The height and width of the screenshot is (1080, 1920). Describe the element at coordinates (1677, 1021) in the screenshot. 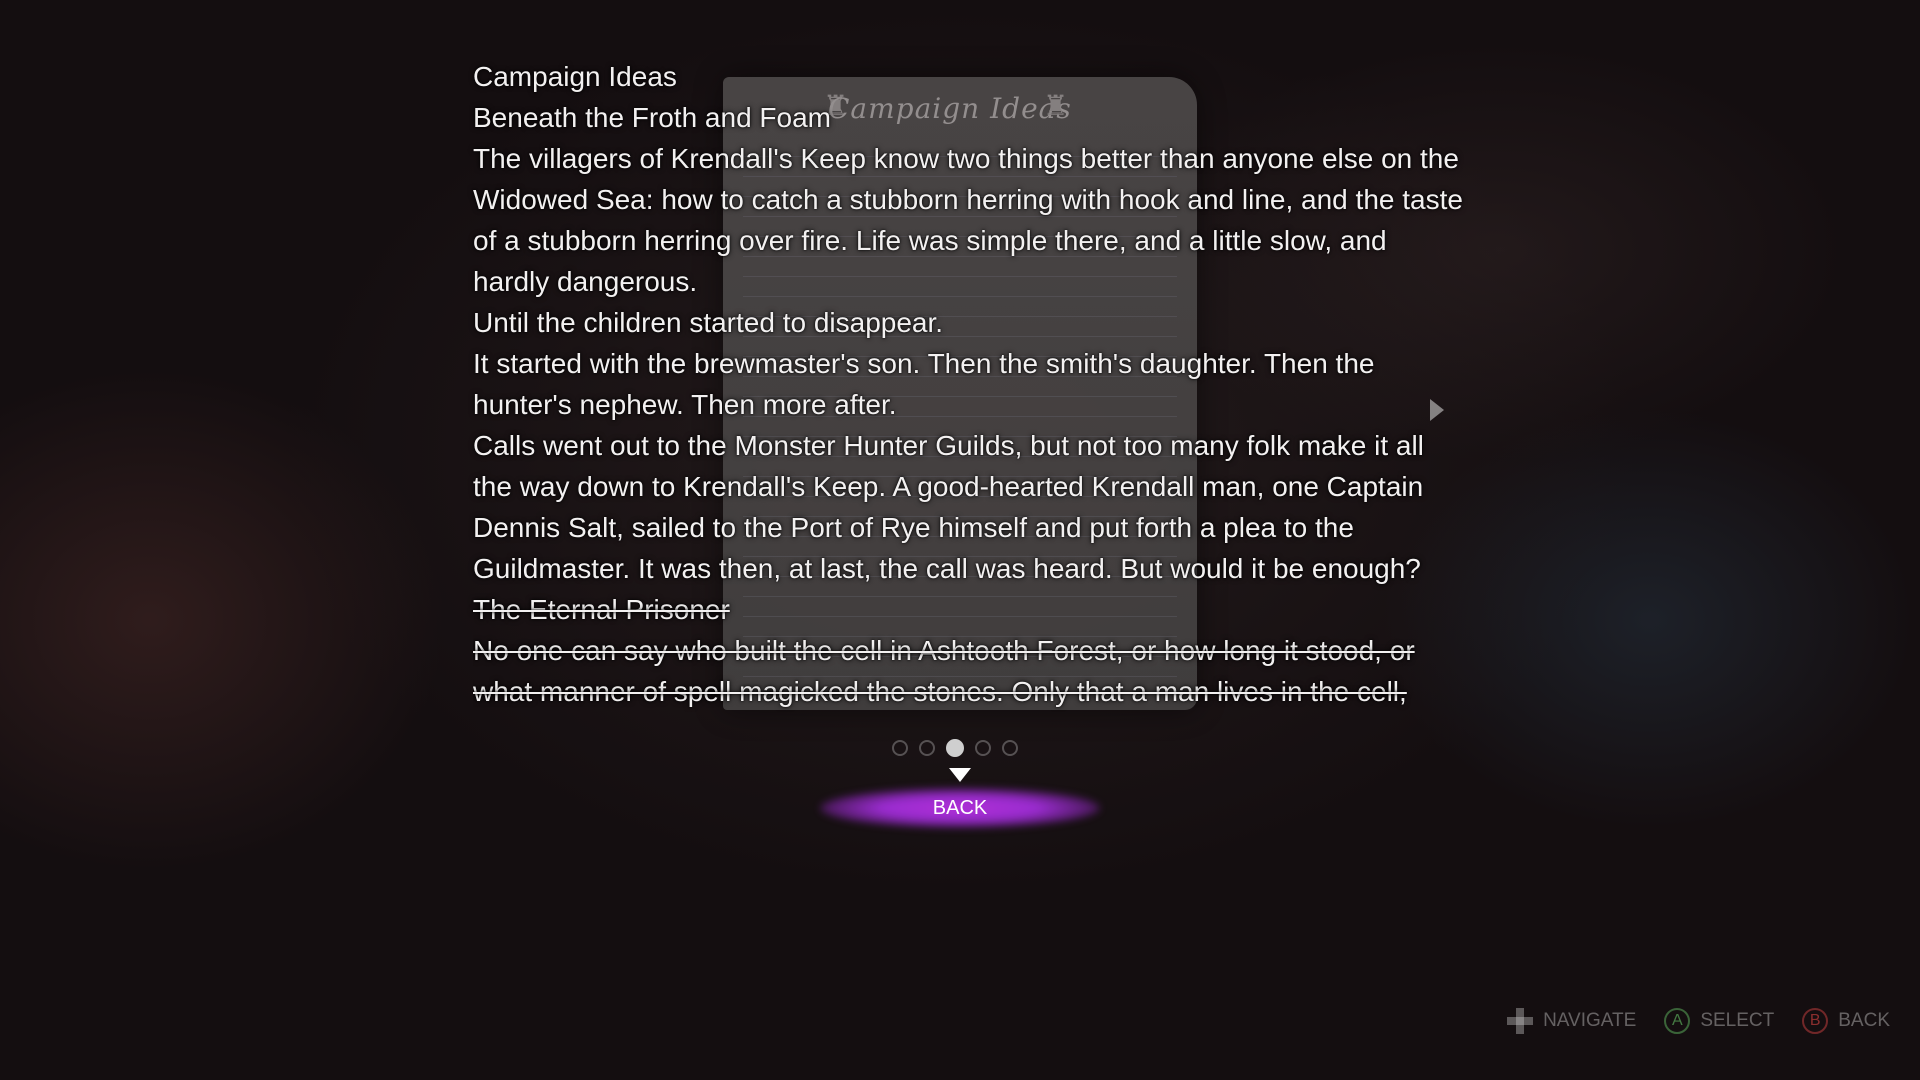

I see `a-button-icon: A` at that location.